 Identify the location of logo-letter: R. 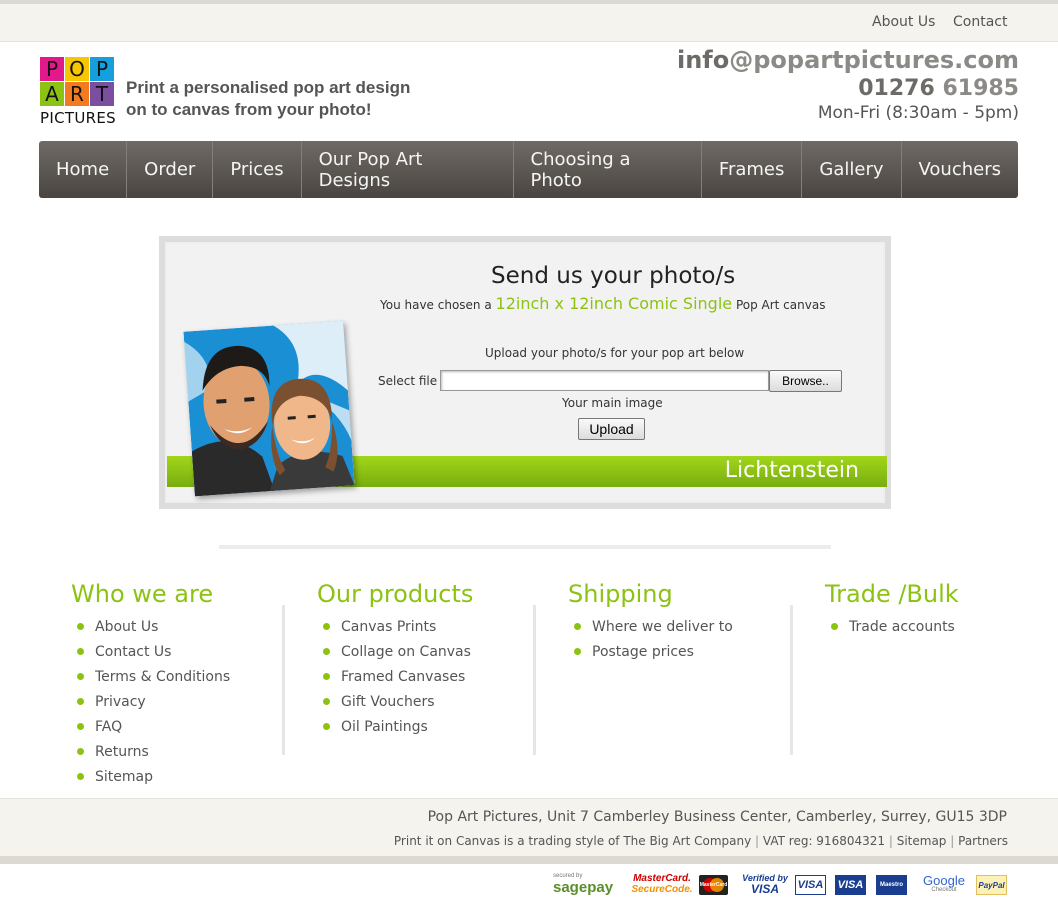
(77, 94).